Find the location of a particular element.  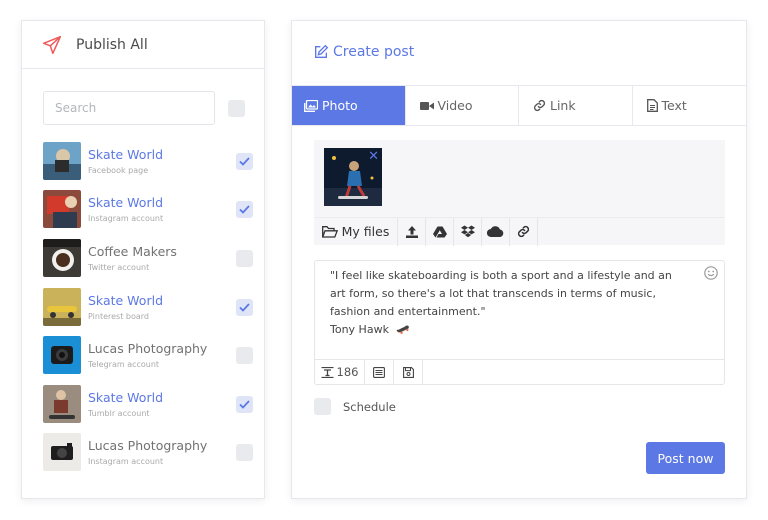

my-files-label: My files is located at coordinates (365, 231).